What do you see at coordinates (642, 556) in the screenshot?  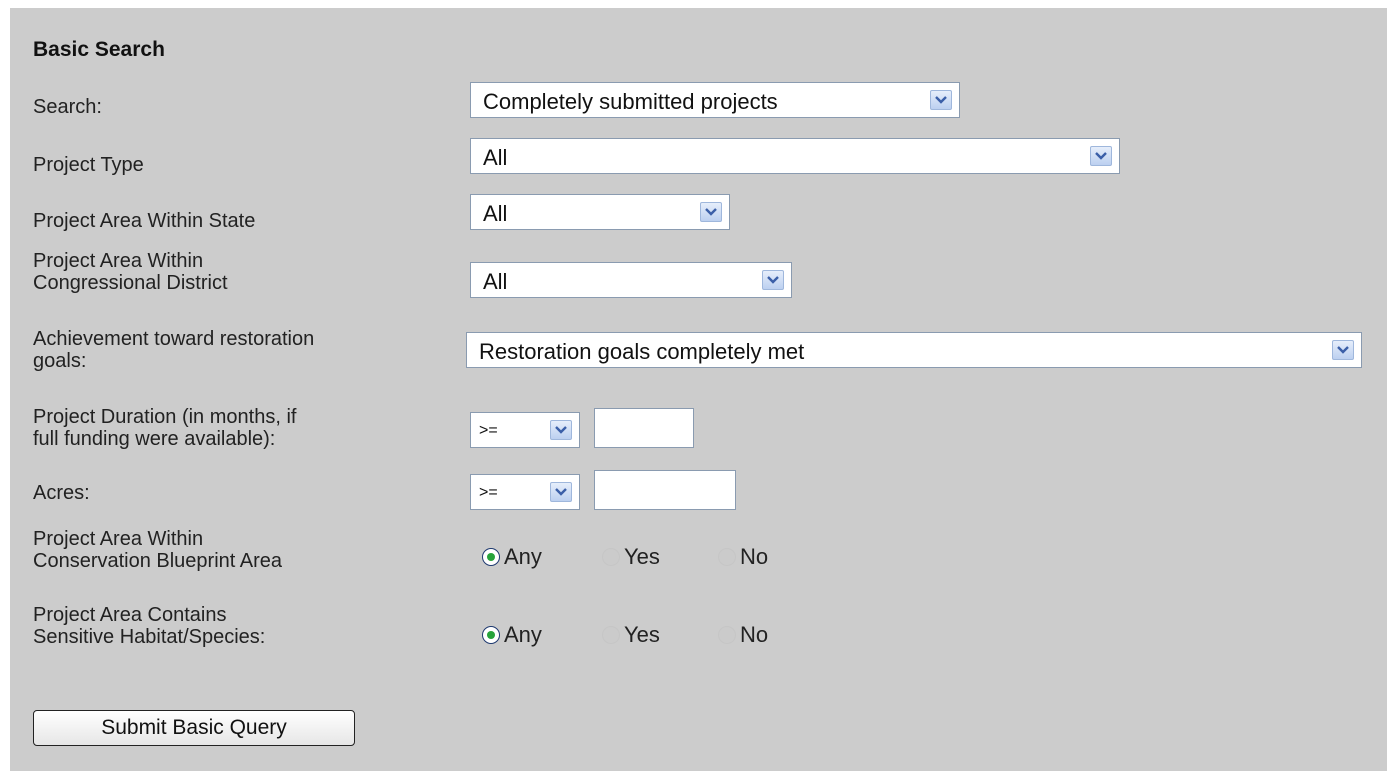 I see `blueprint-option-yes-label: Yes` at bounding box center [642, 556].